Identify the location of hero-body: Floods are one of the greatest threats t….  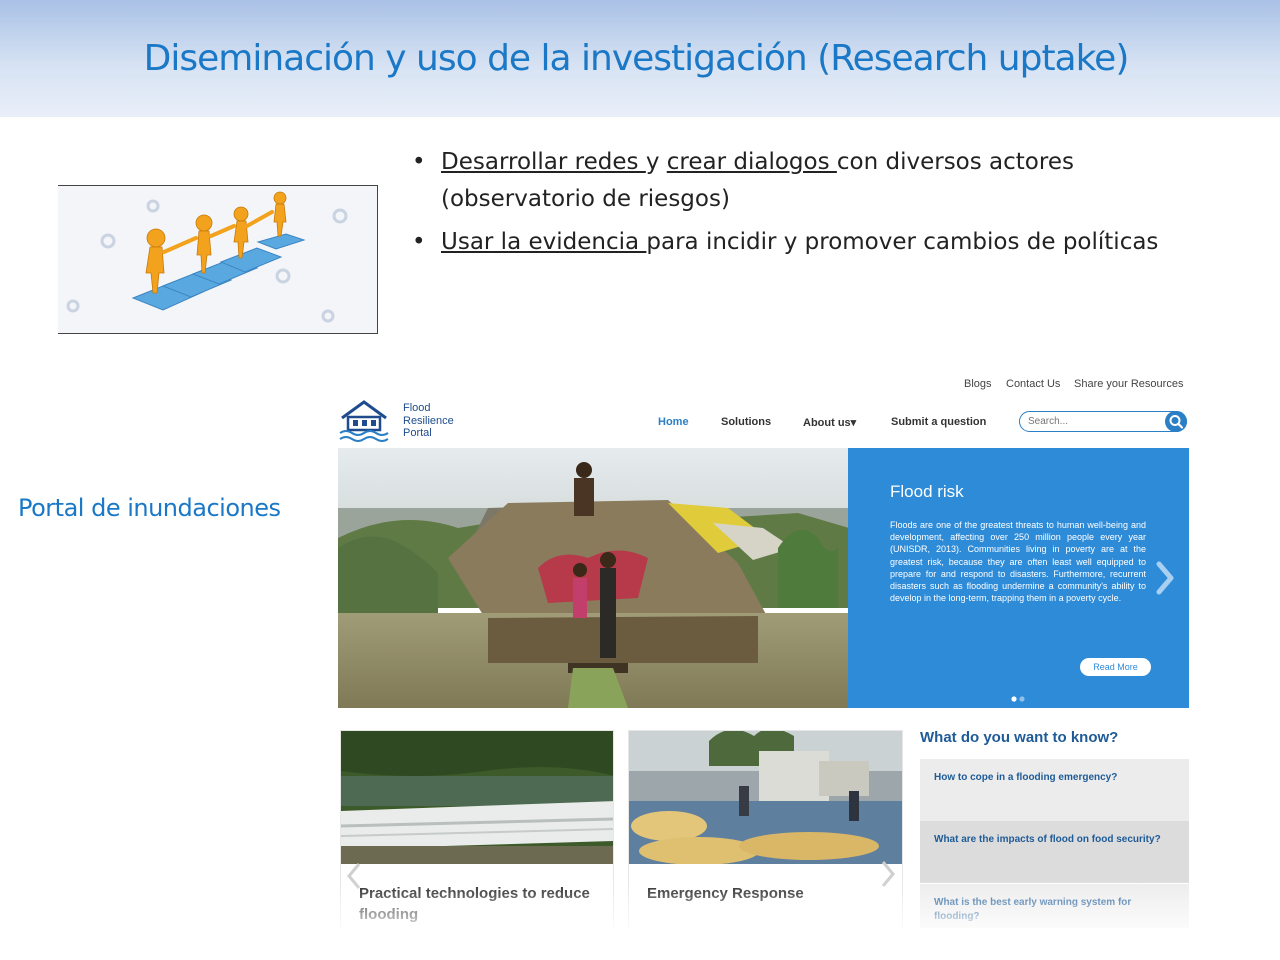
(1018, 562).